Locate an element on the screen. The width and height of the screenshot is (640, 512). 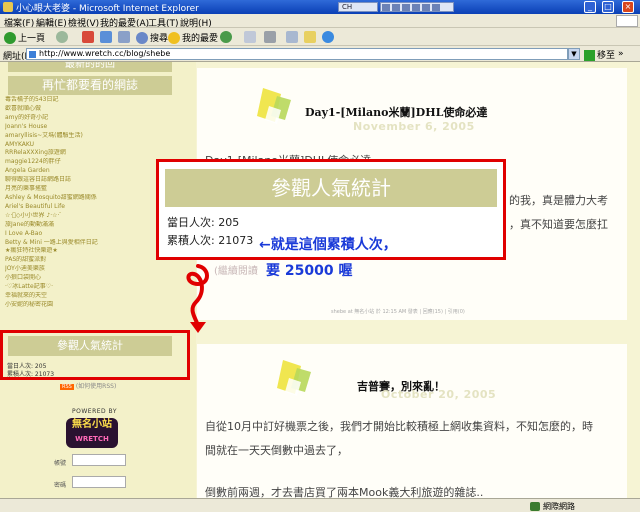
blog-link: 毒舌橘子的543日記 is located at coordinates (80, 100).